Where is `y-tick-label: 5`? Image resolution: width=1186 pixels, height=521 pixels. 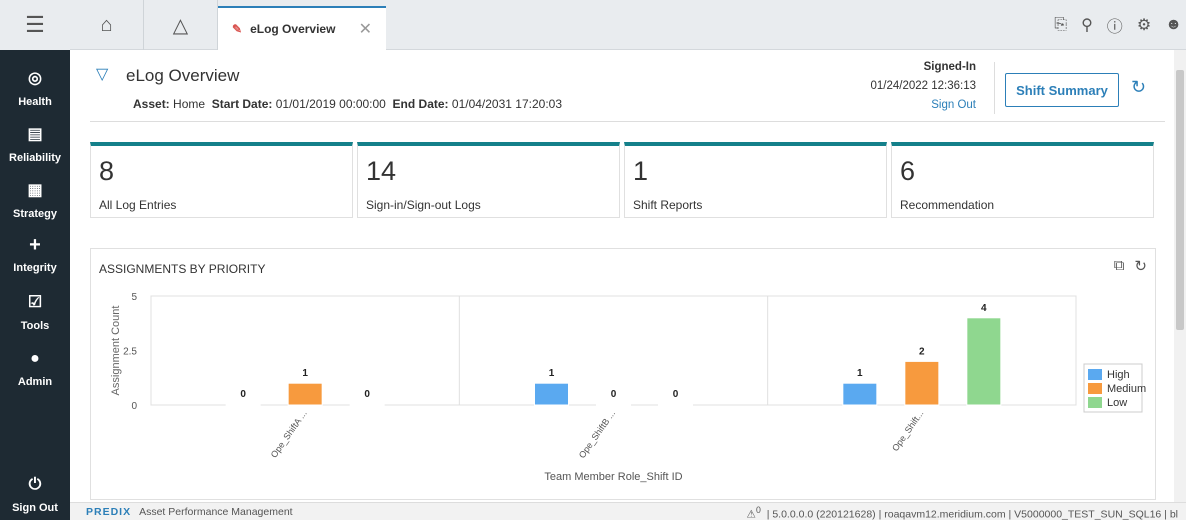 y-tick-label: 5 is located at coordinates (134, 297).